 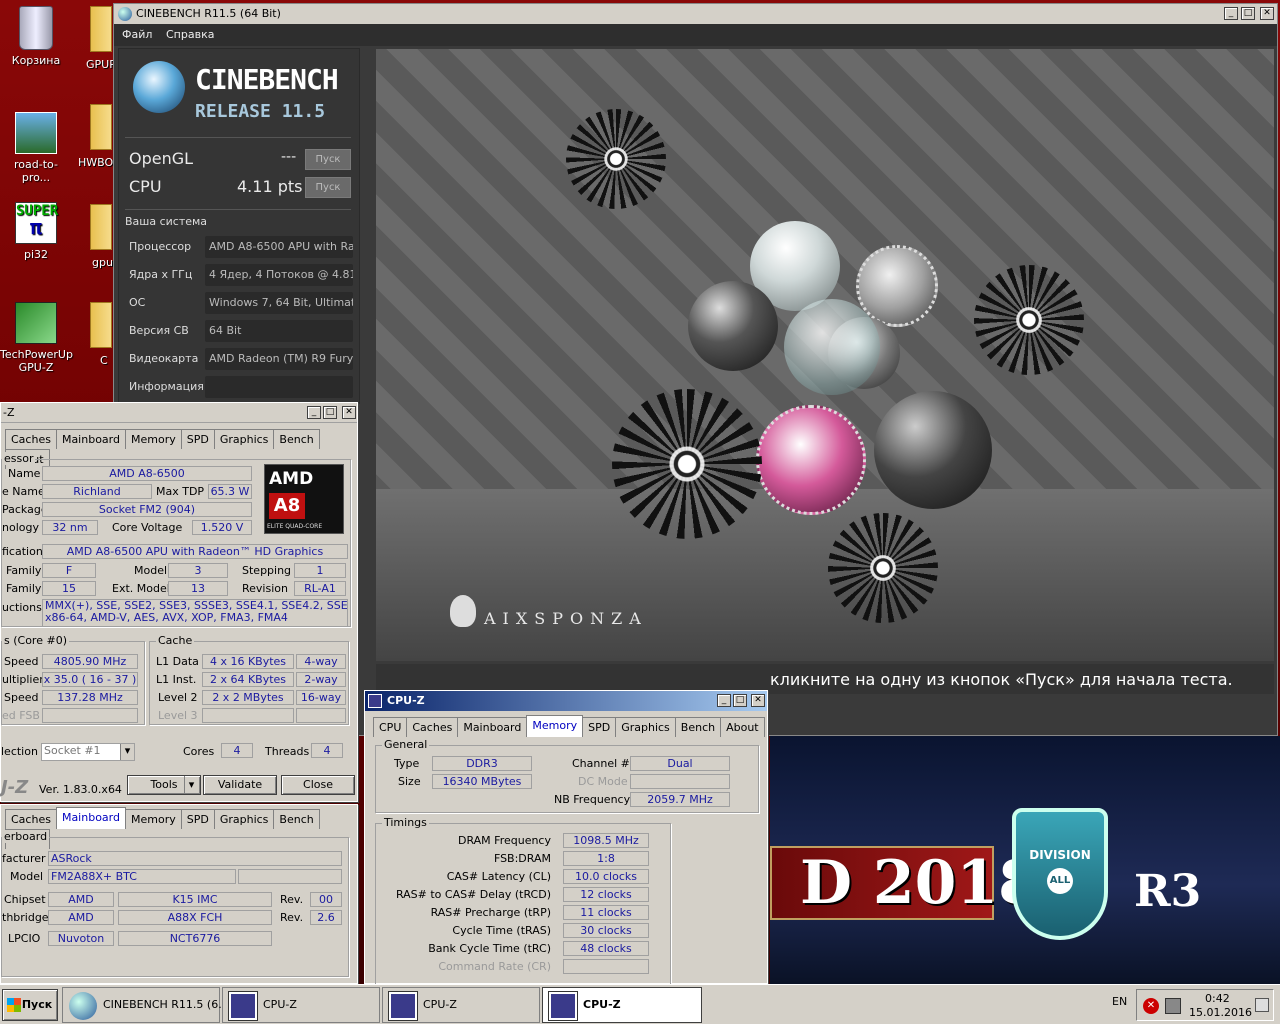 I want to click on cinebench-logo: CINEBENCH RELEASE 11.5, so click(x=244, y=96).